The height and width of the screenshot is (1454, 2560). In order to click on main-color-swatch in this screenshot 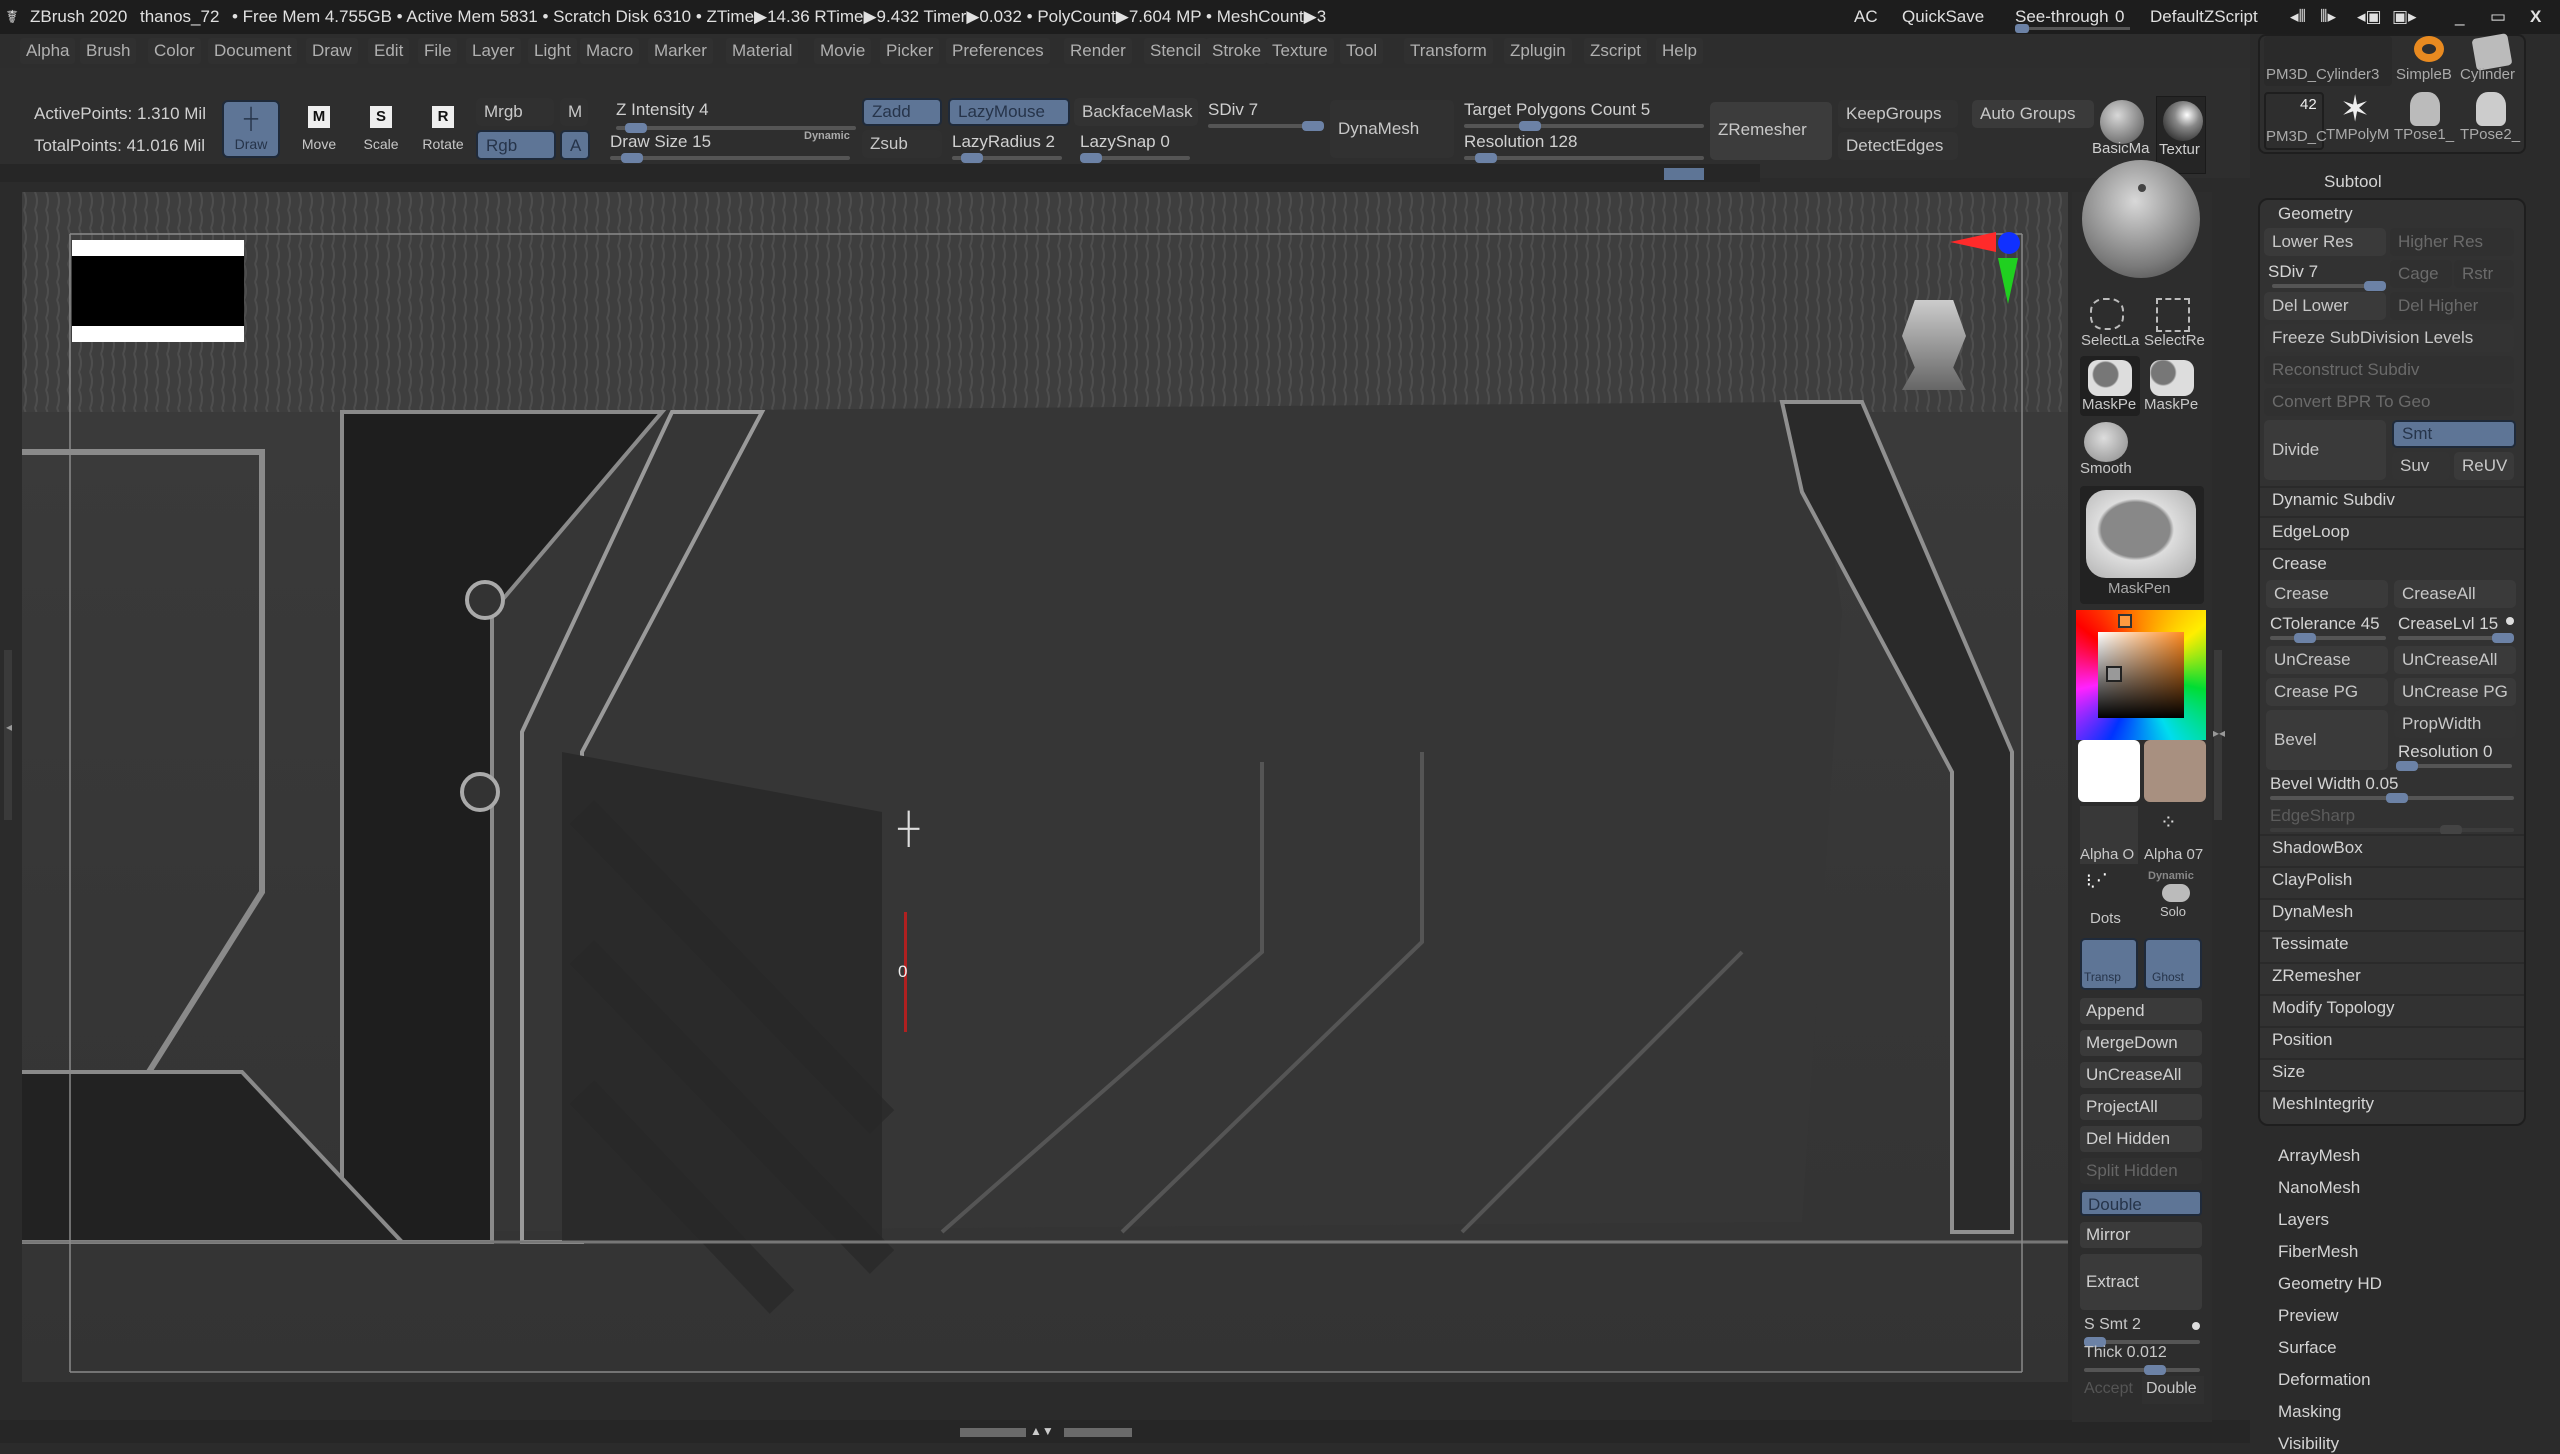, I will do `click(2109, 771)`.